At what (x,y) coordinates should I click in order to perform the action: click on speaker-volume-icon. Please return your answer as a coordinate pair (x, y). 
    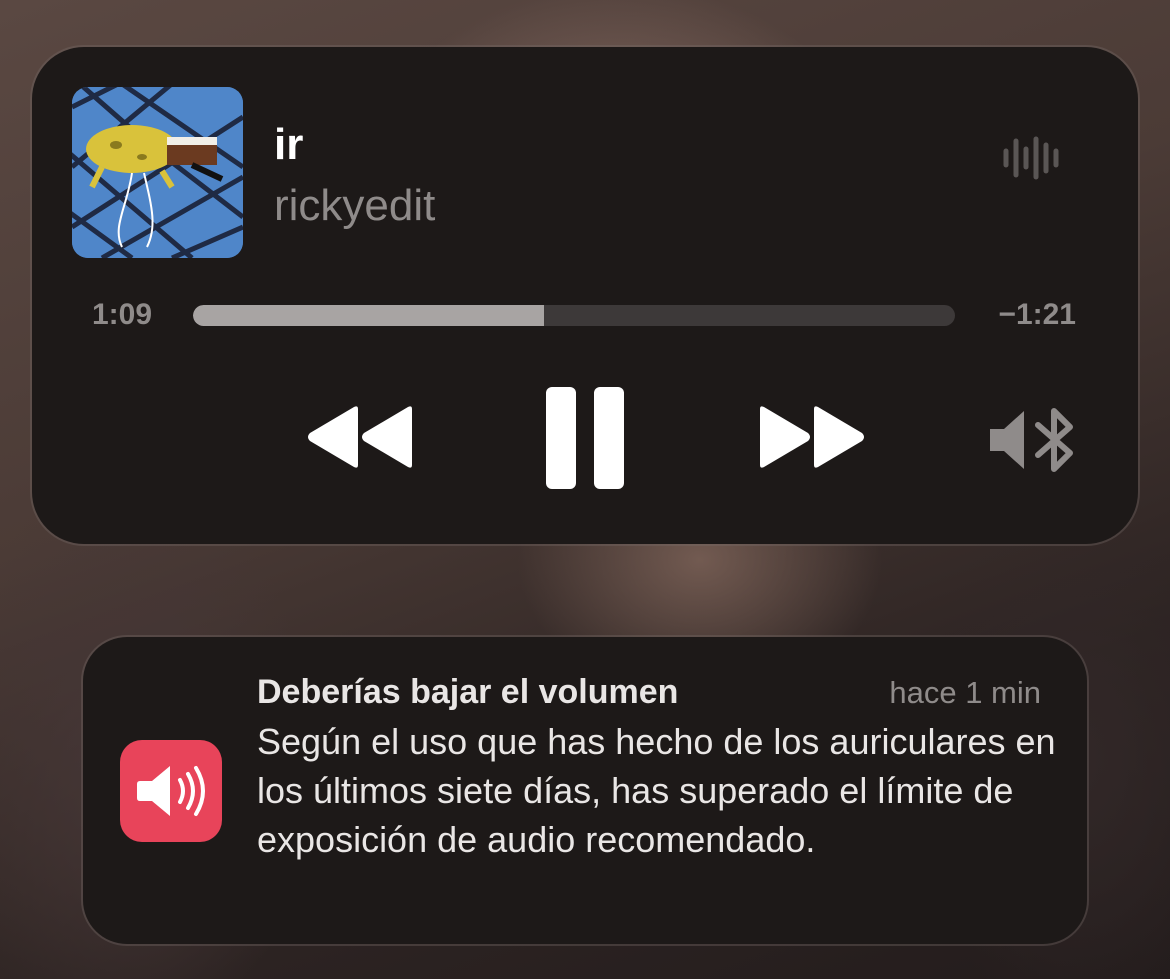
    Looking at the image, I should click on (171, 791).